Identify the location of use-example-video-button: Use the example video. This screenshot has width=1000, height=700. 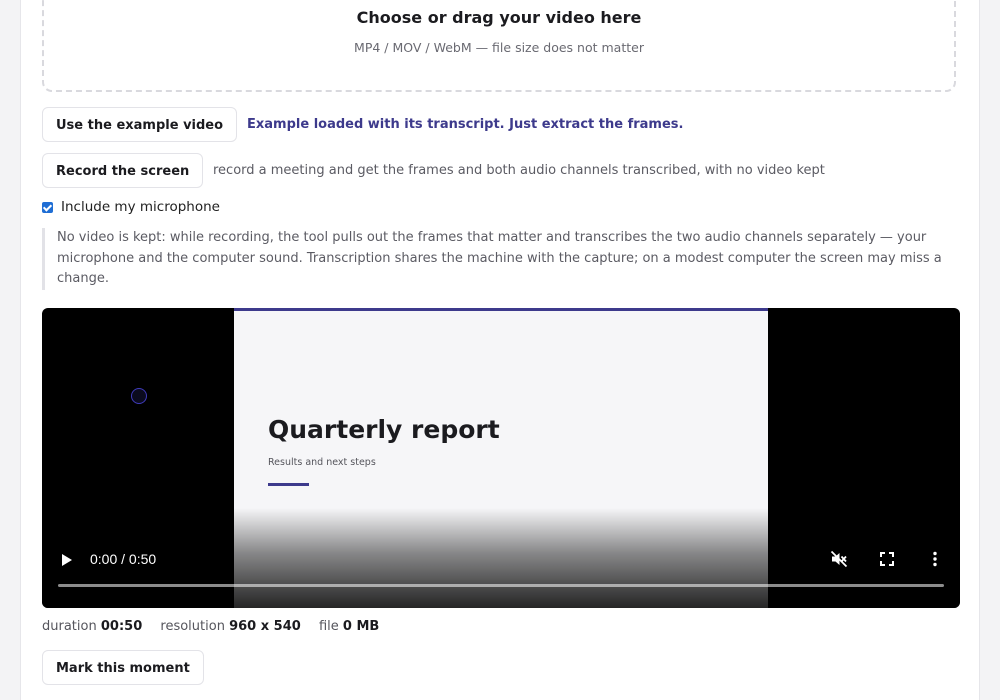
(140, 124).